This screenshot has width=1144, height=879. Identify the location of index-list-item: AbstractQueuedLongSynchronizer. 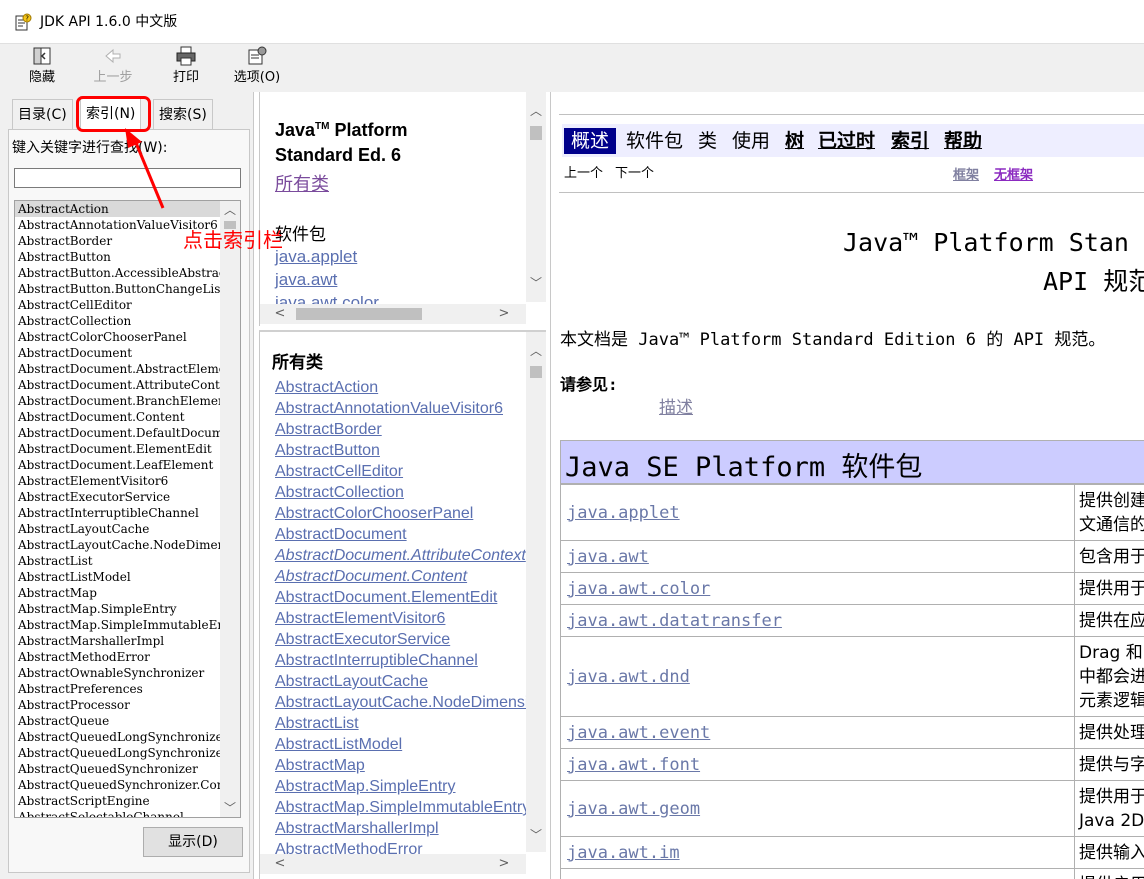
(117, 737).